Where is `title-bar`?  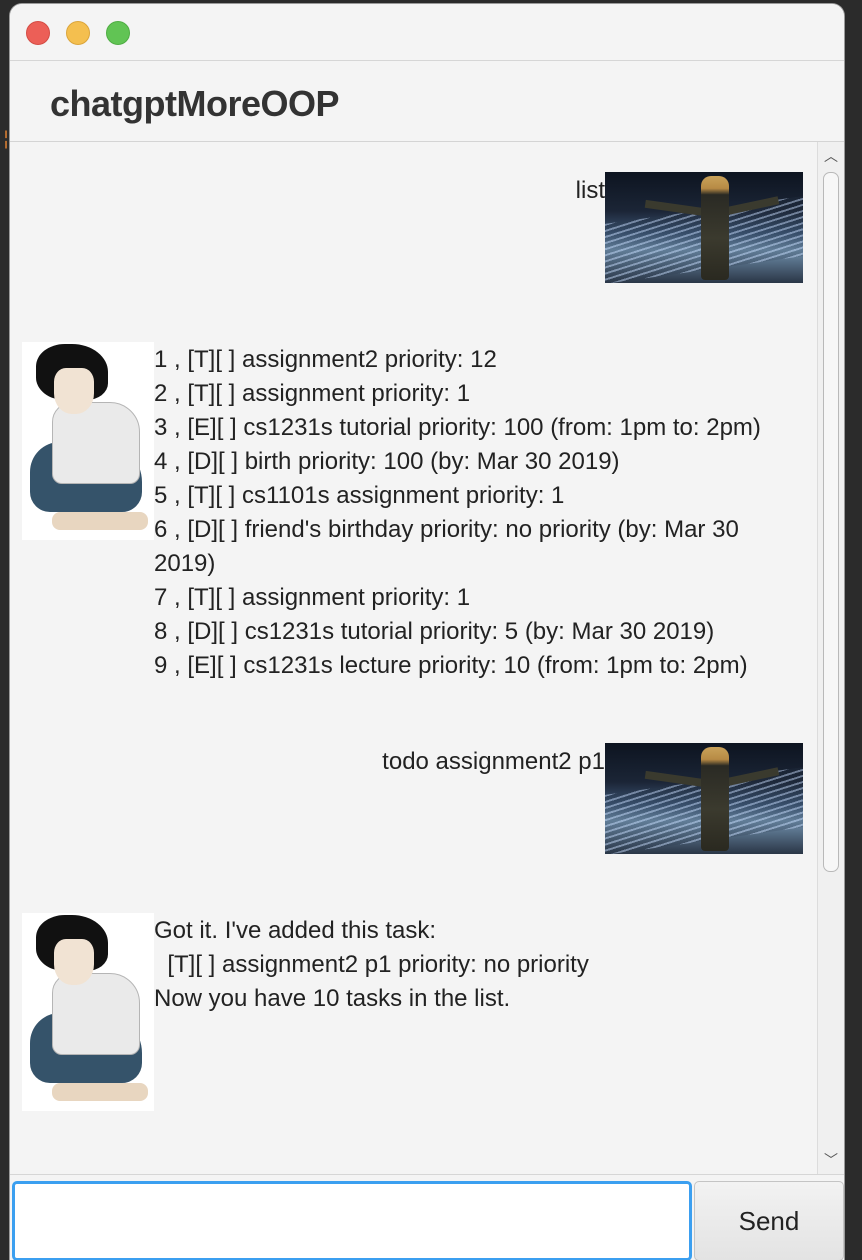
title-bar is located at coordinates (427, 32).